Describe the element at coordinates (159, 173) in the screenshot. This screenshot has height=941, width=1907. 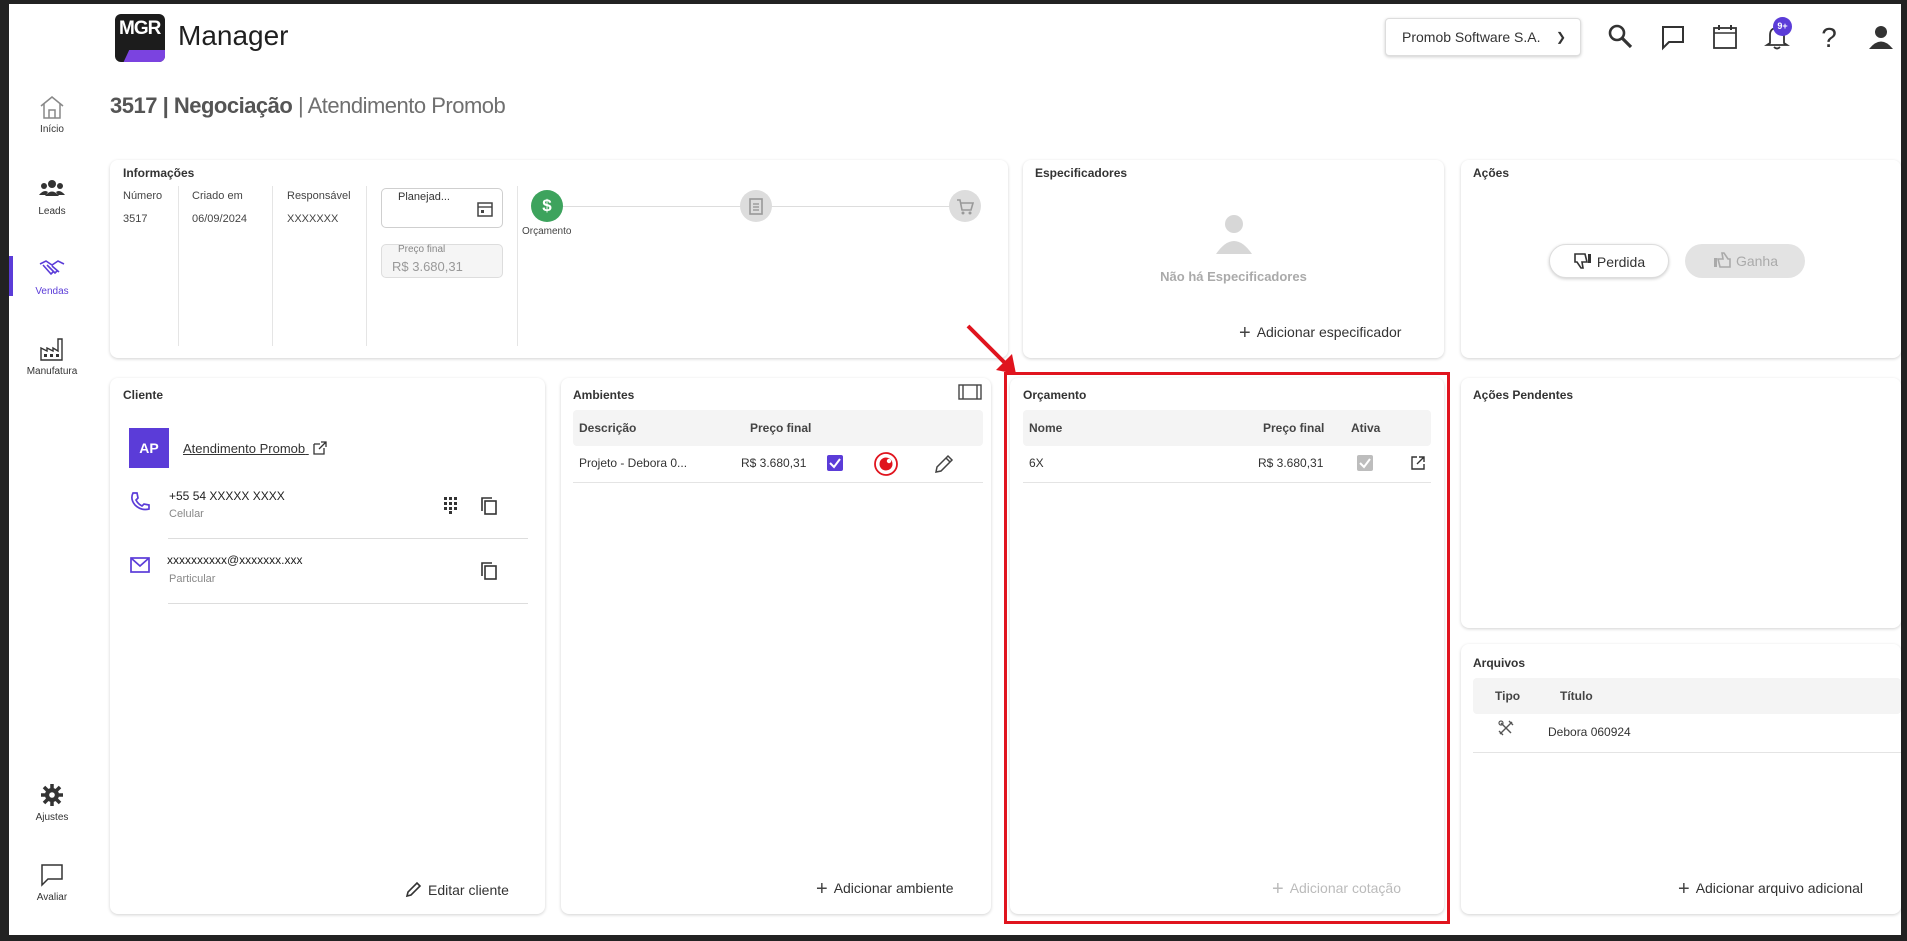
I see `info-title: Informações` at that location.